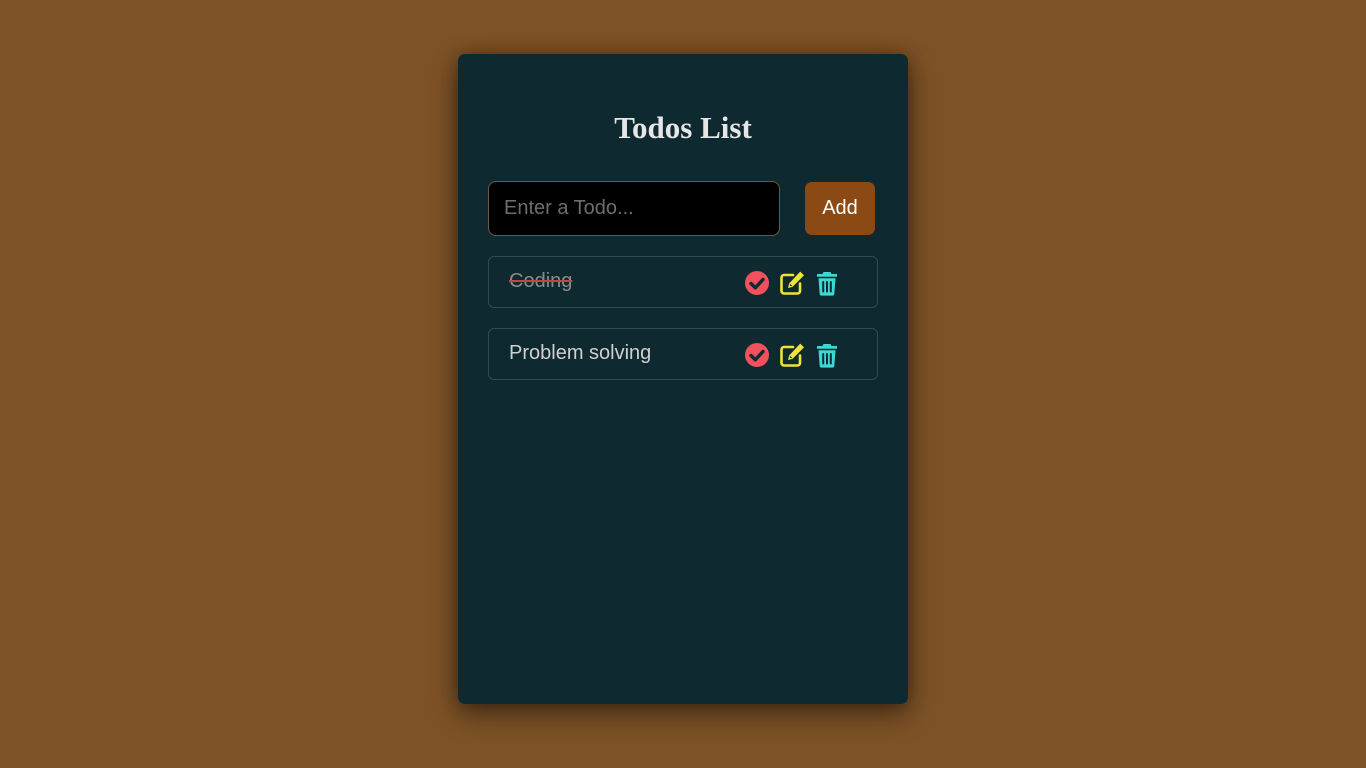  Describe the element at coordinates (840, 208) in the screenshot. I see `add-button: Add` at that location.